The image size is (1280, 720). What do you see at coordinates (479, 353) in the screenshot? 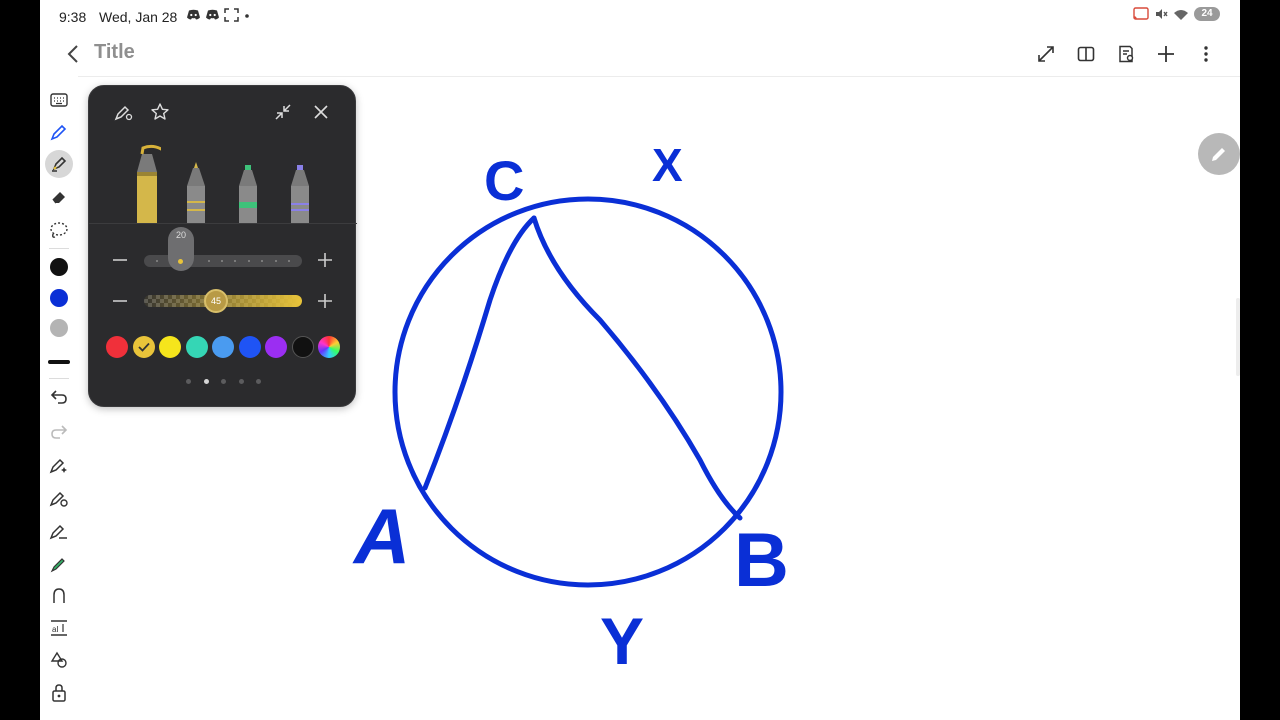
I see `ink-chord-ca` at bounding box center [479, 353].